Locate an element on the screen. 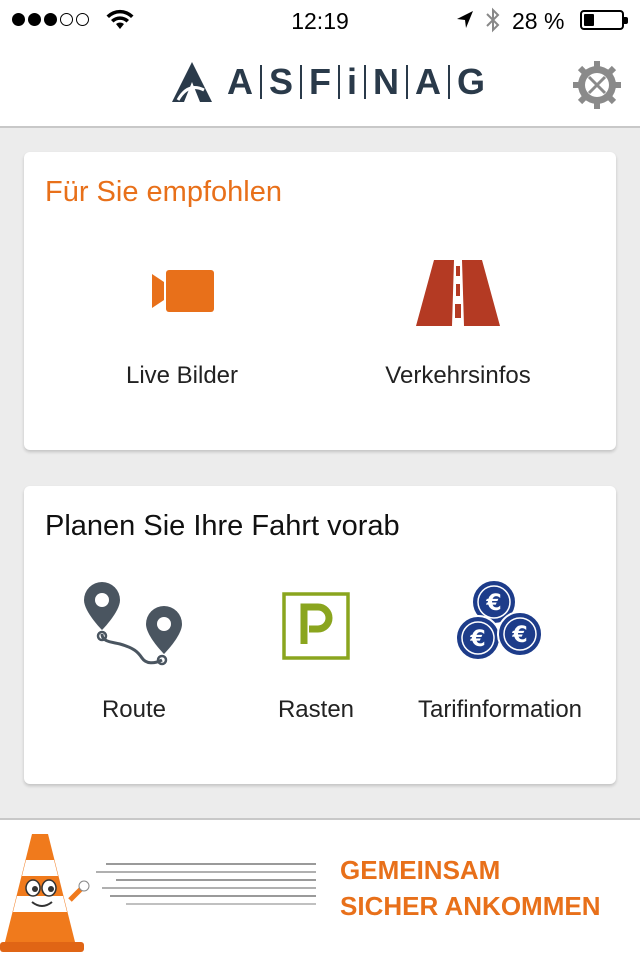 This screenshot has width=640, height=960. bluetooth-icon is located at coordinates (493, 20).